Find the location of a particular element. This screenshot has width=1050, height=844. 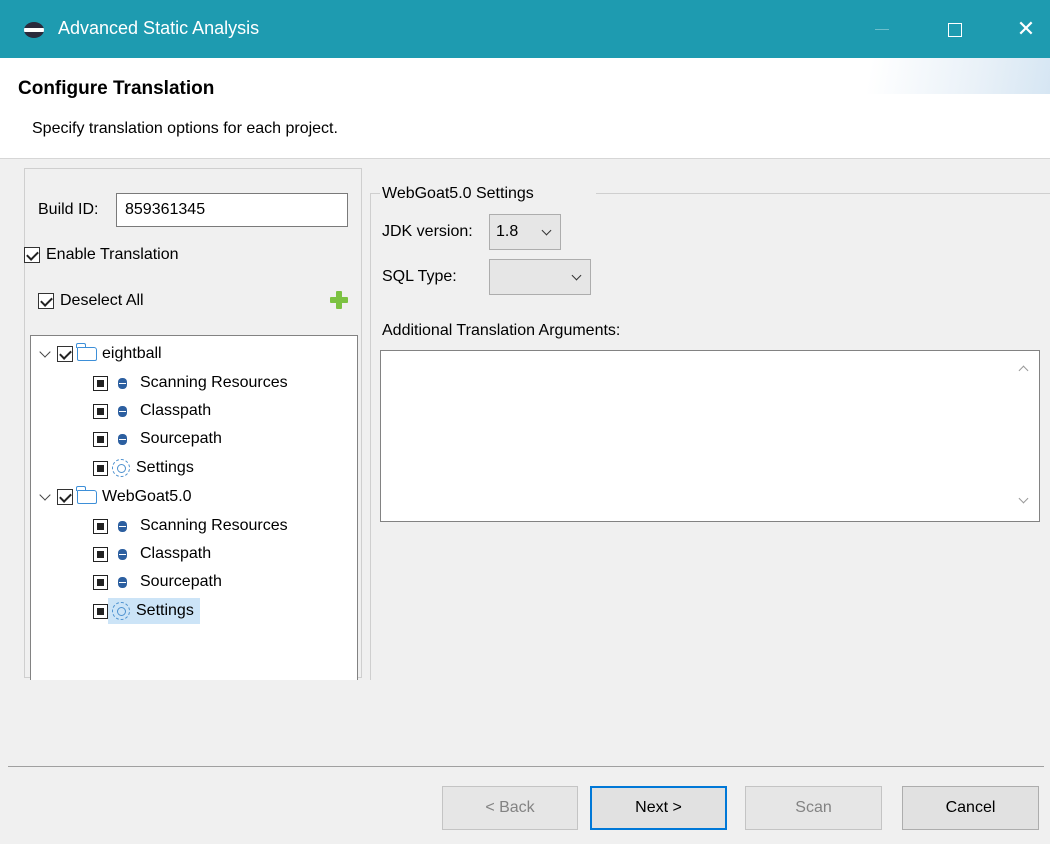

cancel-button: Cancel is located at coordinates (970, 808).